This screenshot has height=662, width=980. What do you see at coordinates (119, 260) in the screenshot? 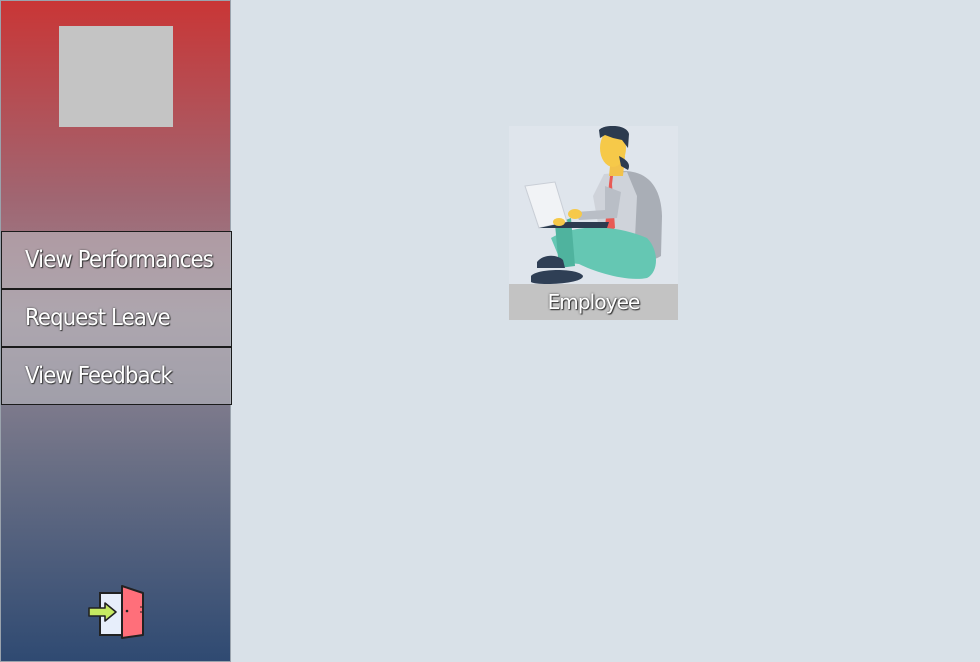
I see `view-performances-label: View Performances` at bounding box center [119, 260].